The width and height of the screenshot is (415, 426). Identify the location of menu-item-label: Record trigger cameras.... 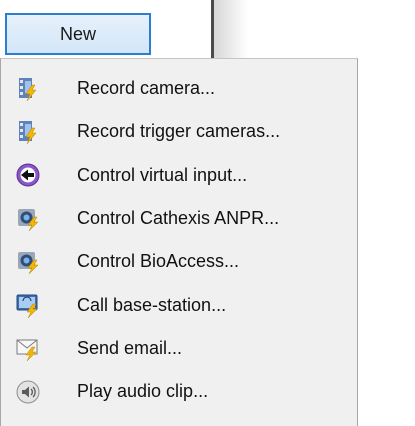
(179, 131).